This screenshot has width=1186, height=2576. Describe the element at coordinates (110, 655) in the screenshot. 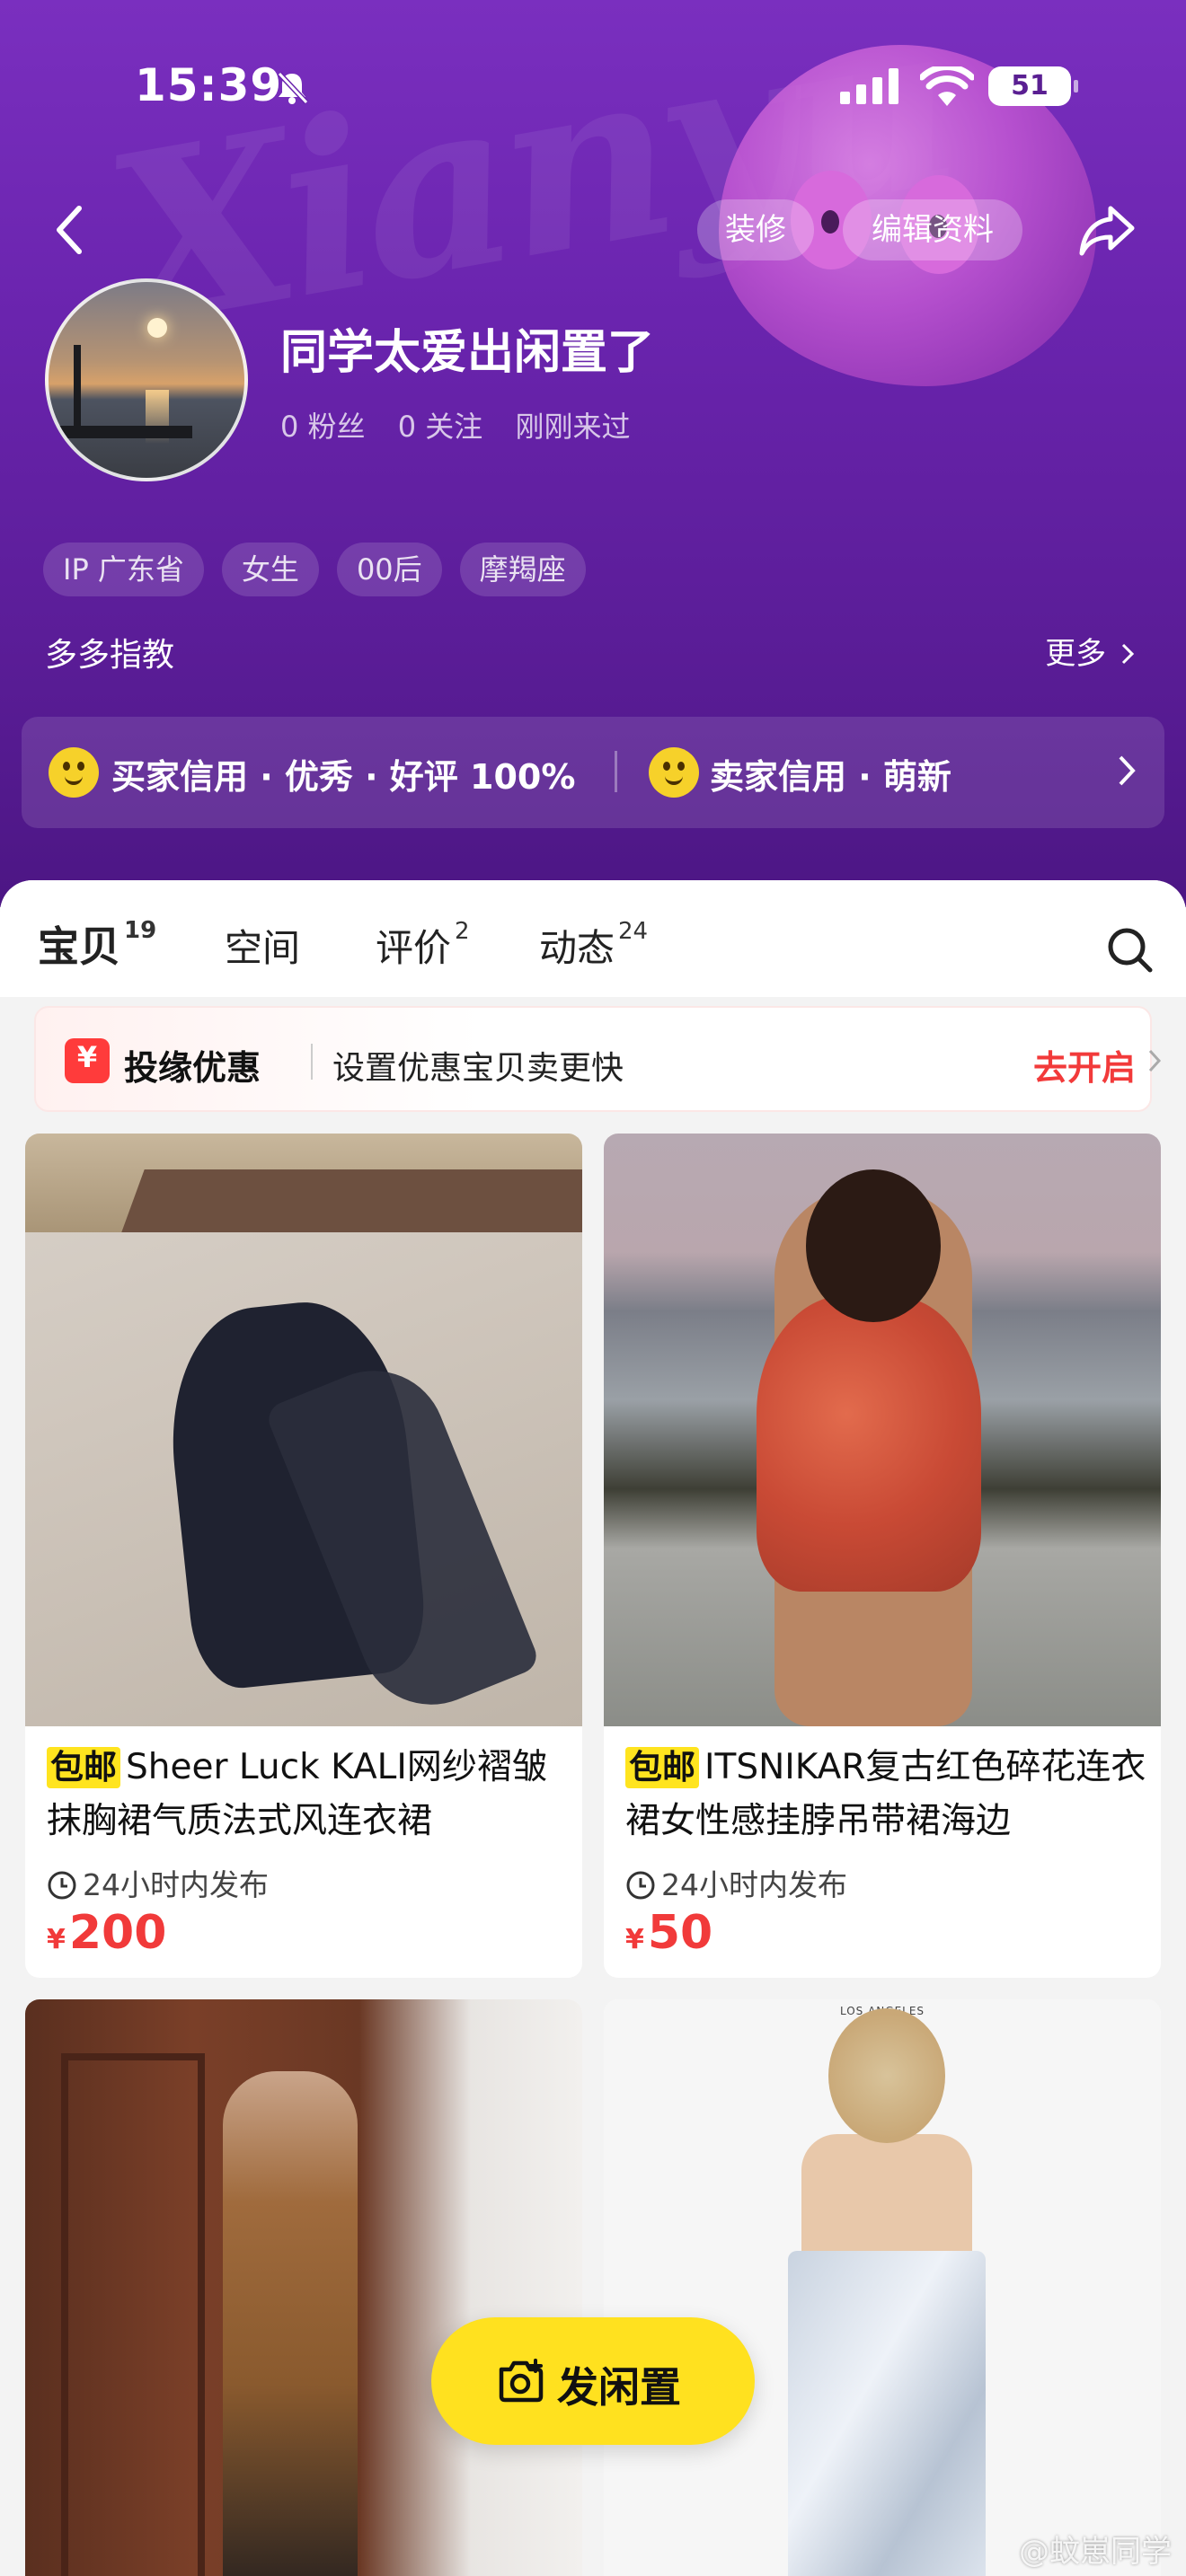

I see `profile-bio: 多多指教` at that location.